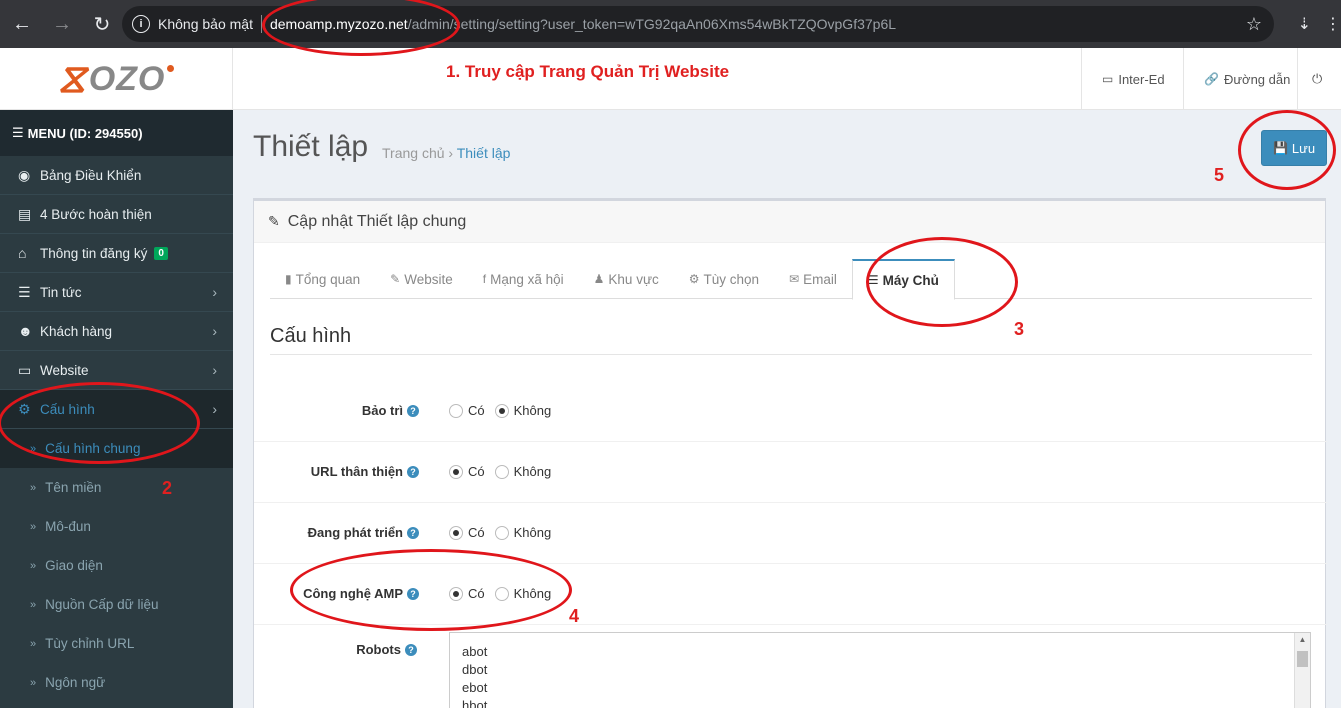  What do you see at coordinates (446, 153) in the screenshot?
I see `breadcrumb: Trang chủ › Thiết lập` at bounding box center [446, 153].